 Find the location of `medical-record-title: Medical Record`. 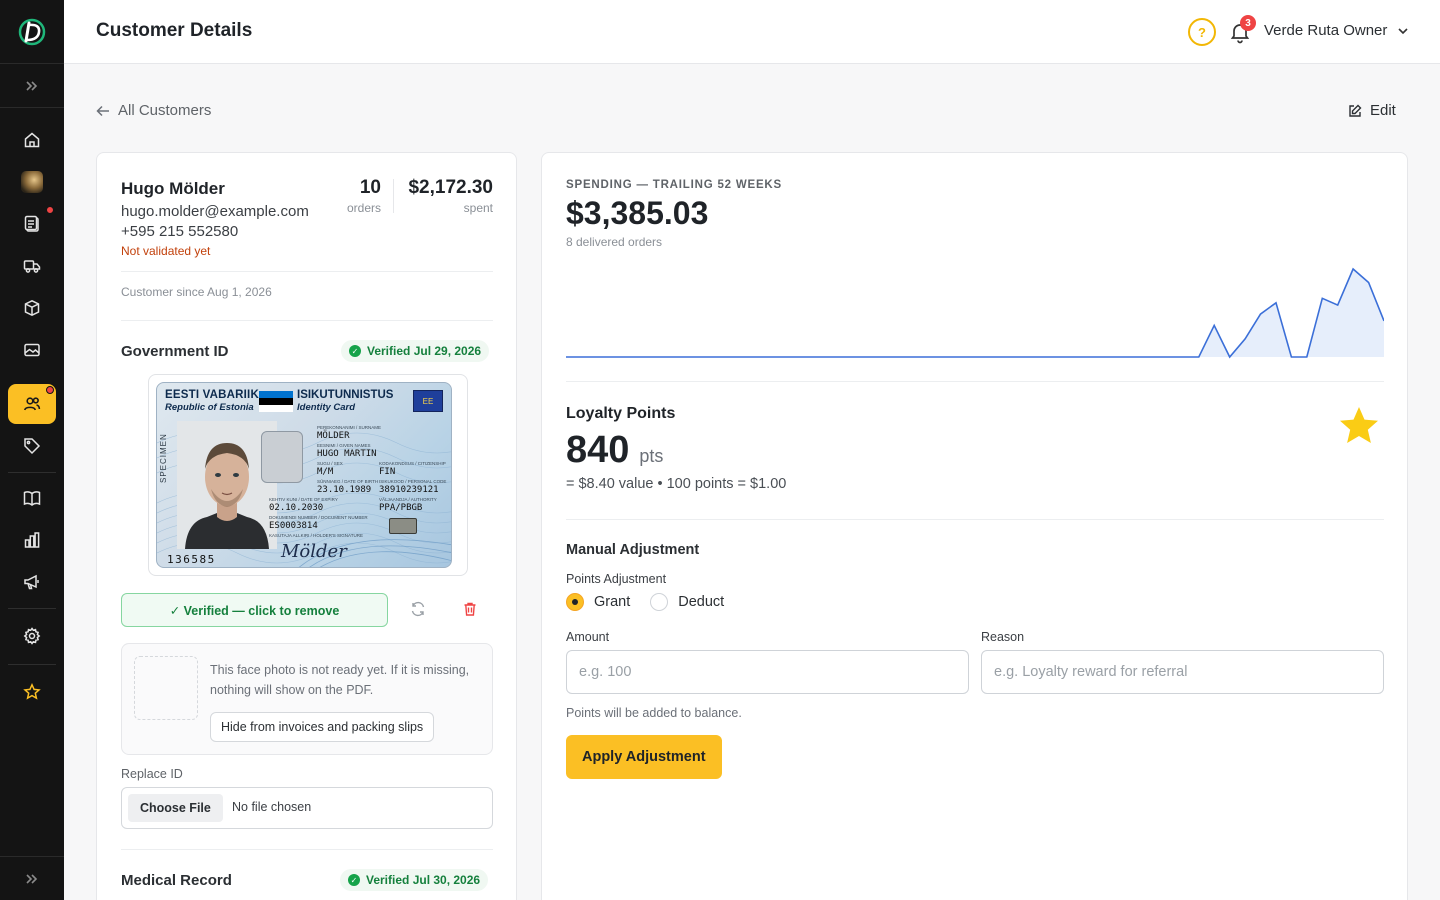

medical-record-title: Medical Record is located at coordinates (176, 880).